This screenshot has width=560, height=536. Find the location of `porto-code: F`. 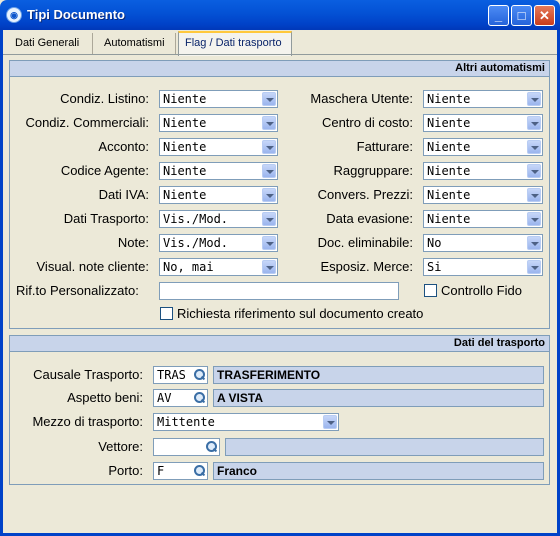

porto-code: F is located at coordinates (161, 471).